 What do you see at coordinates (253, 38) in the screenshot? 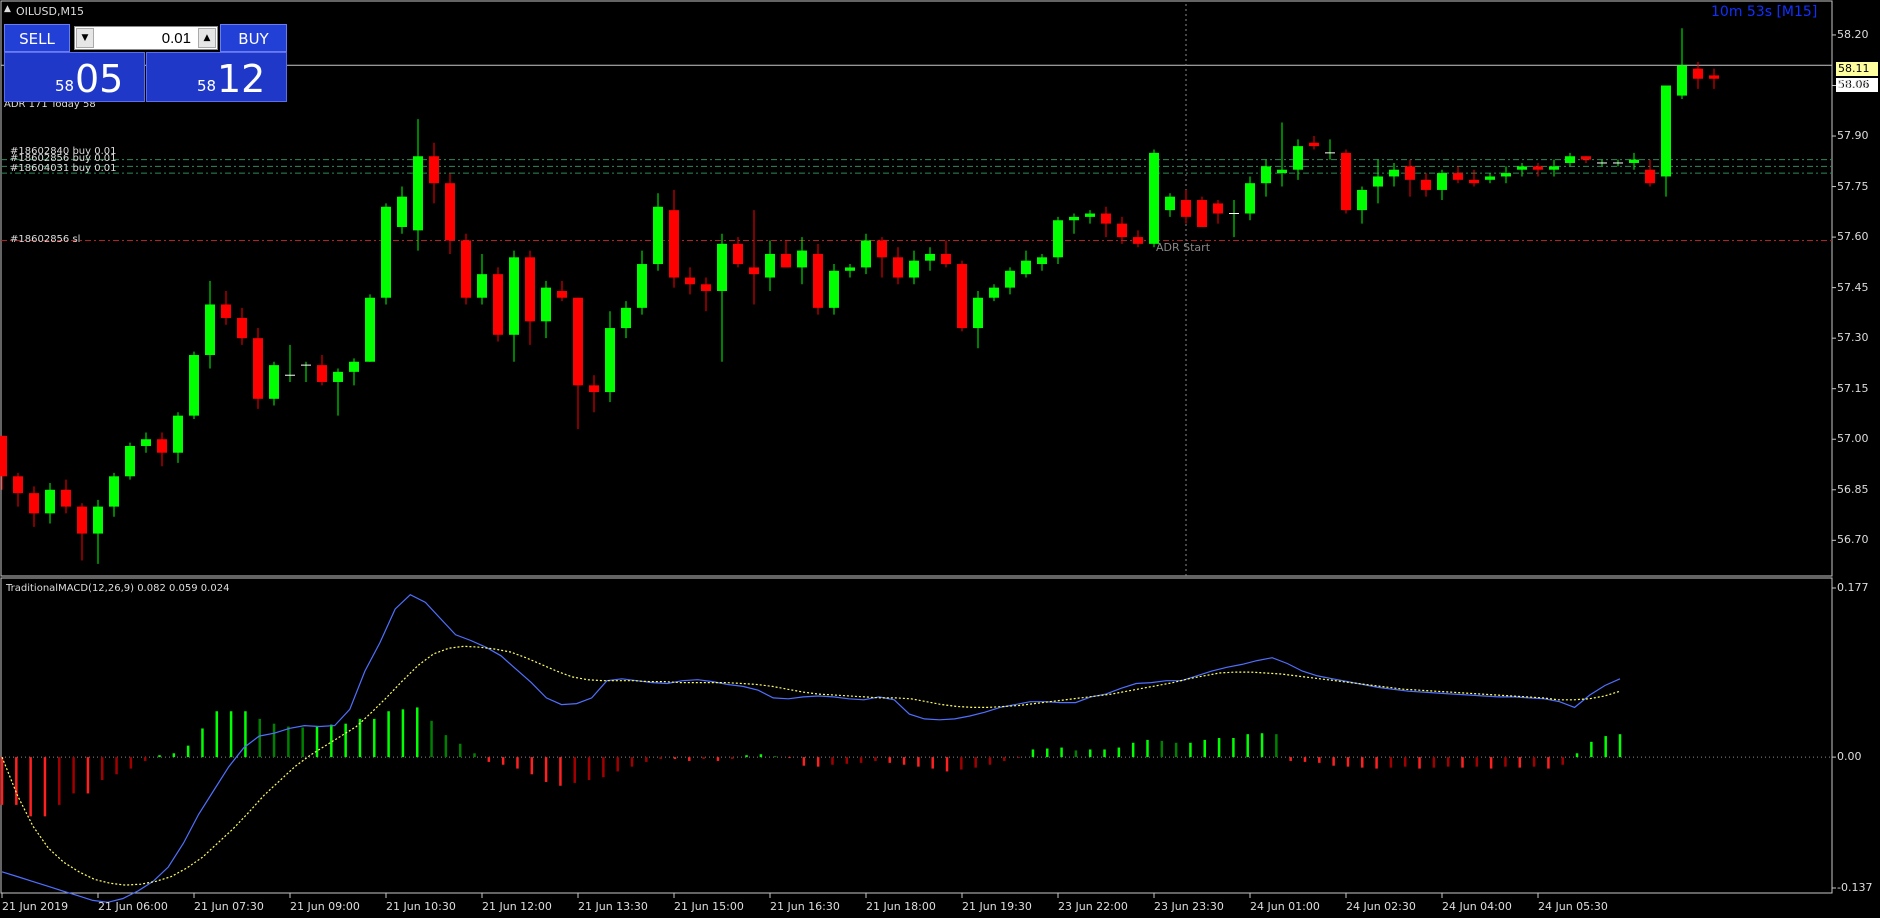
I see `buy-button: BUY` at bounding box center [253, 38].